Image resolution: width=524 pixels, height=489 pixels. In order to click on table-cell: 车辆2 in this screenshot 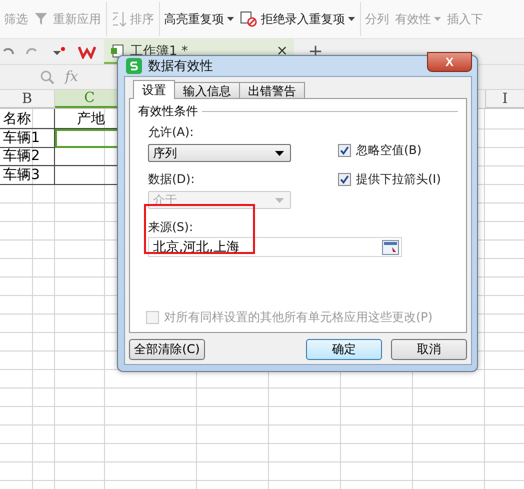, I will do `click(27, 157)`.